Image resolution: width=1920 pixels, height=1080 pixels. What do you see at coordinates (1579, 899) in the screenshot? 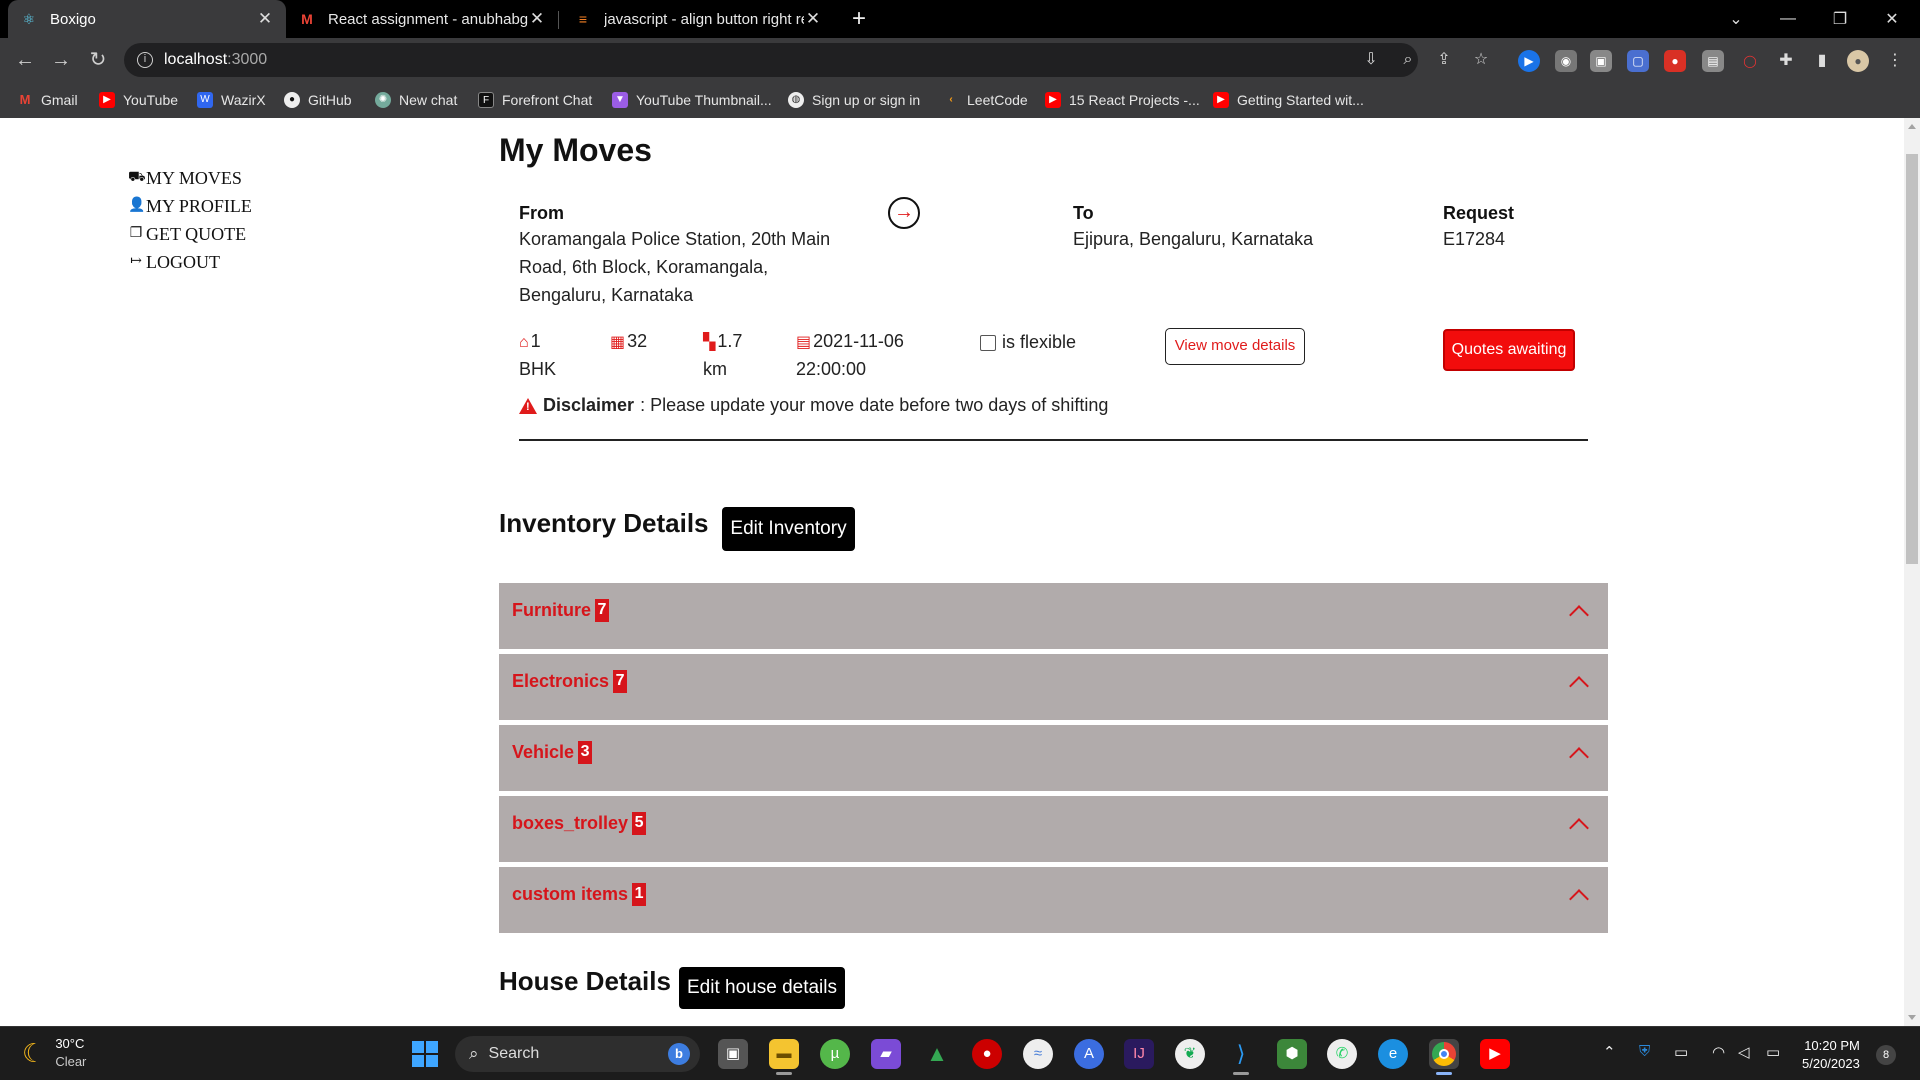
I see `chevron-up-icon` at bounding box center [1579, 899].